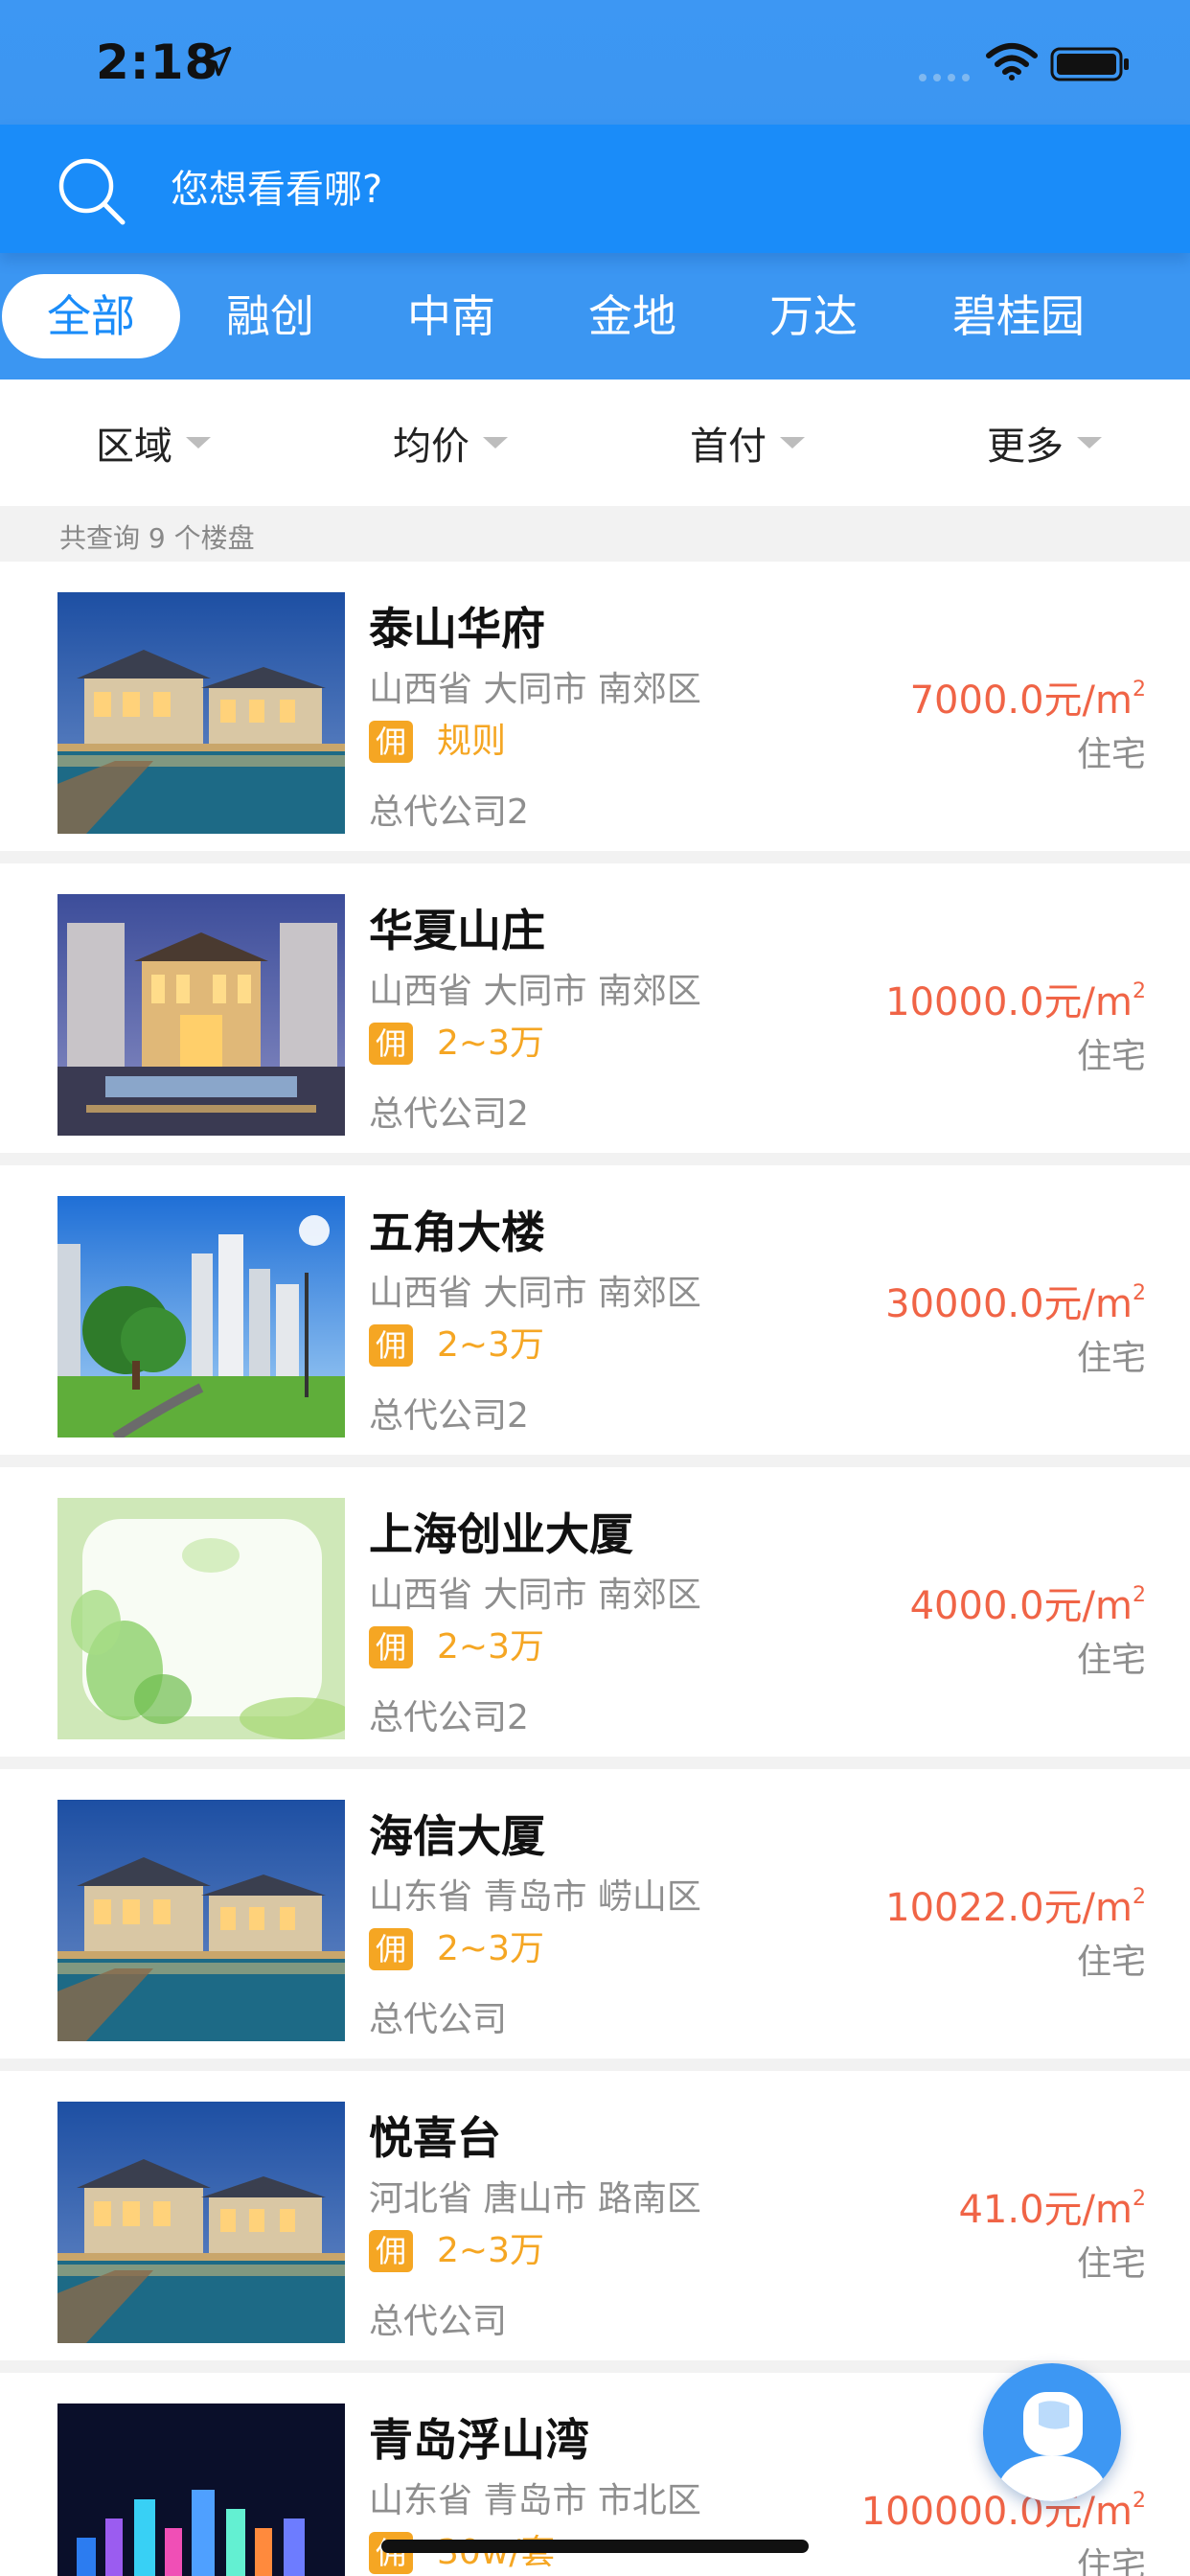 The width and height of the screenshot is (1190, 2576). What do you see at coordinates (1009, 1304) in the screenshot?
I see `price-value: 30000.0元/m` at bounding box center [1009, 1304].